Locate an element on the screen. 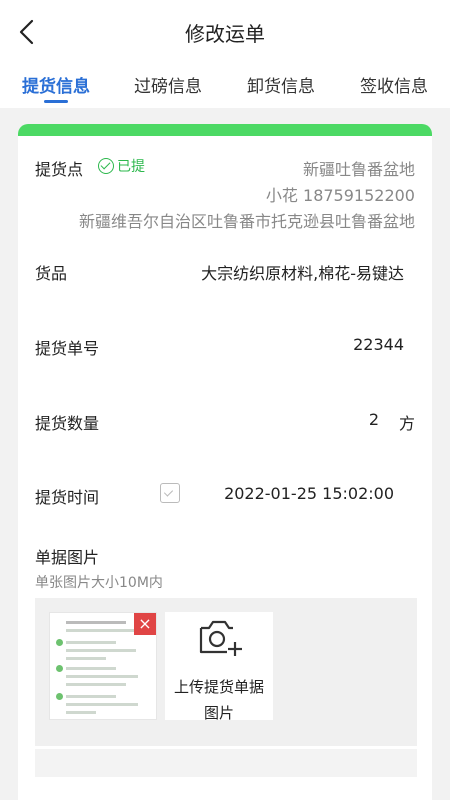  status-badge: 已提 is located at coordinates (121, 166).